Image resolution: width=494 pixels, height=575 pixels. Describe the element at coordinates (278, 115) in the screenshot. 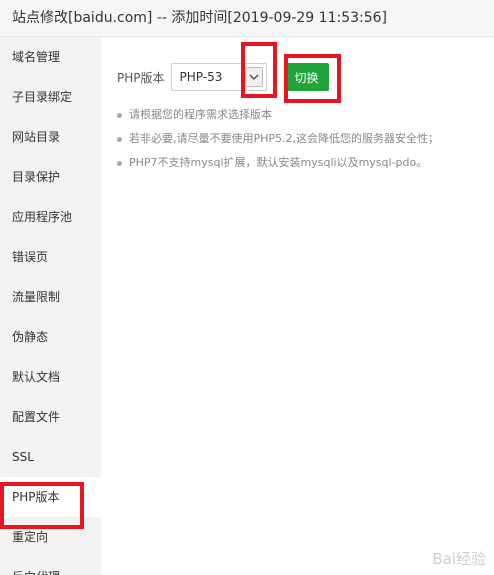

I see `list-item: 请根据您的程序需求选择版本` at that location.